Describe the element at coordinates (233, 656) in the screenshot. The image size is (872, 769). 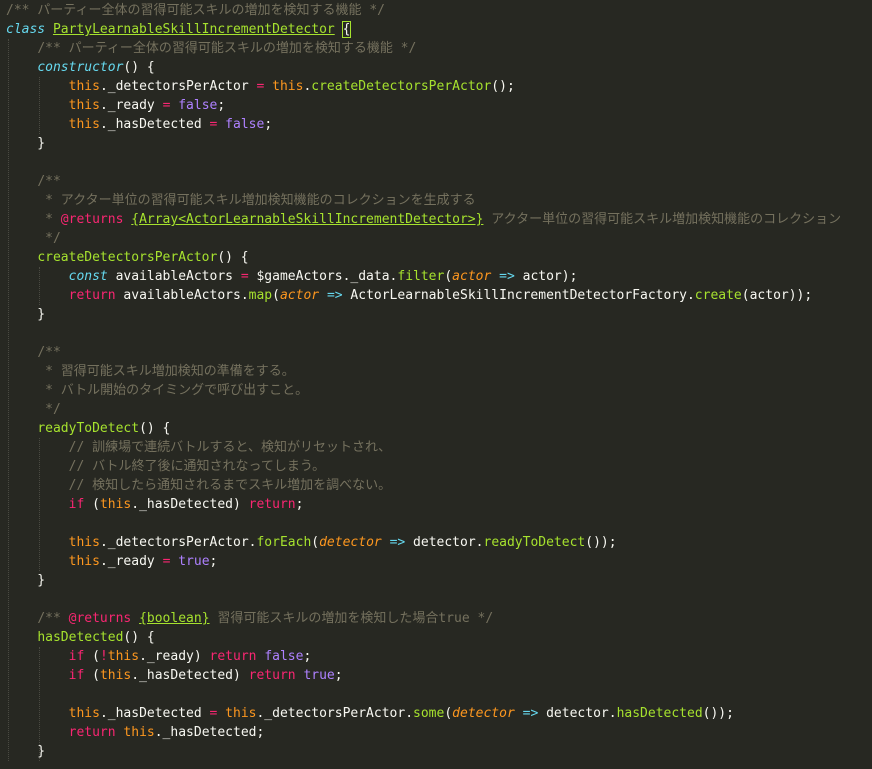
I see `code-token-keyword: return` at that location.